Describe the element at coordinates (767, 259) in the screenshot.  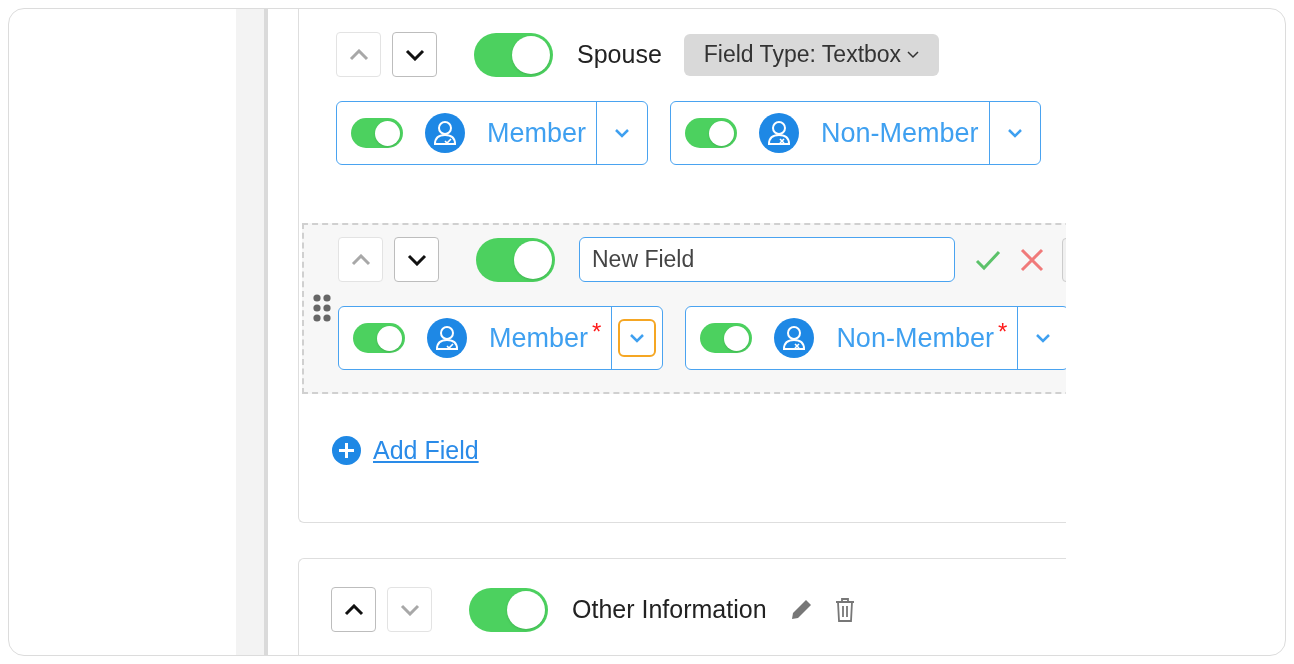
I see `field-name-input: New Field` at that location.